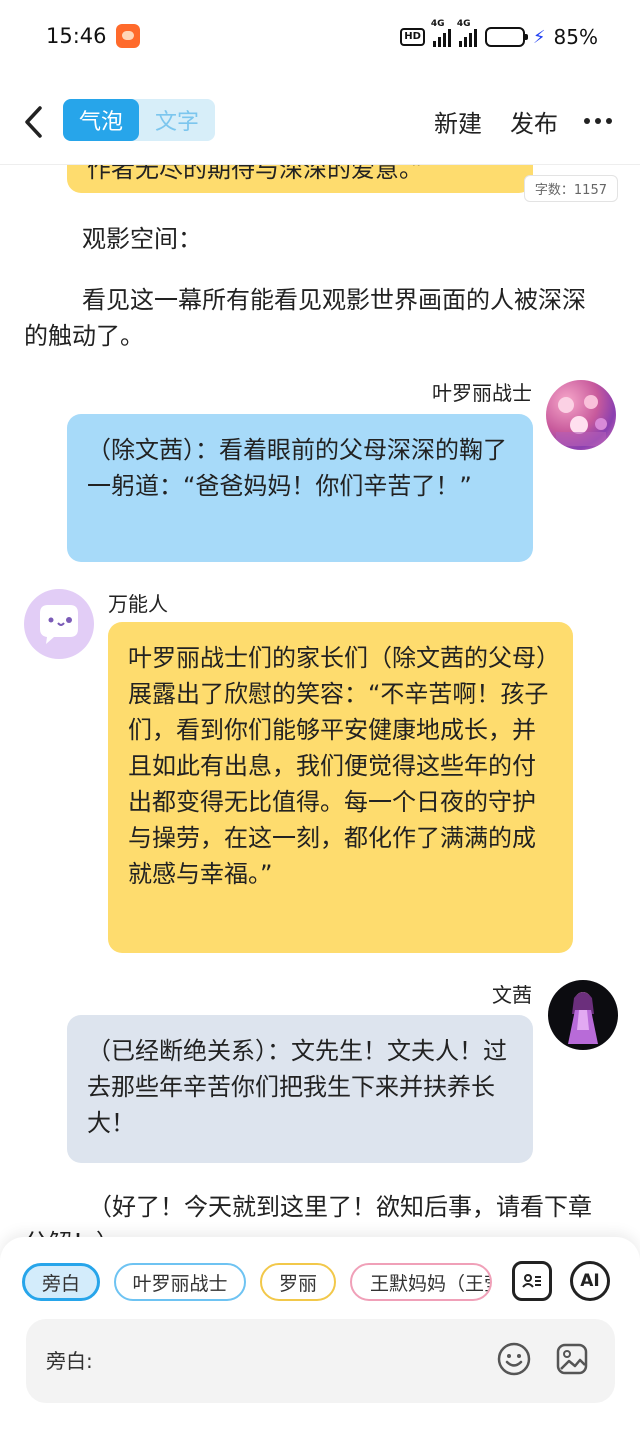 Image resolution: width=640 pixels, height=1429 pixels. Describe the element at coordinates (506, 37) in the screenshot. I see `battery-icon` at that location.